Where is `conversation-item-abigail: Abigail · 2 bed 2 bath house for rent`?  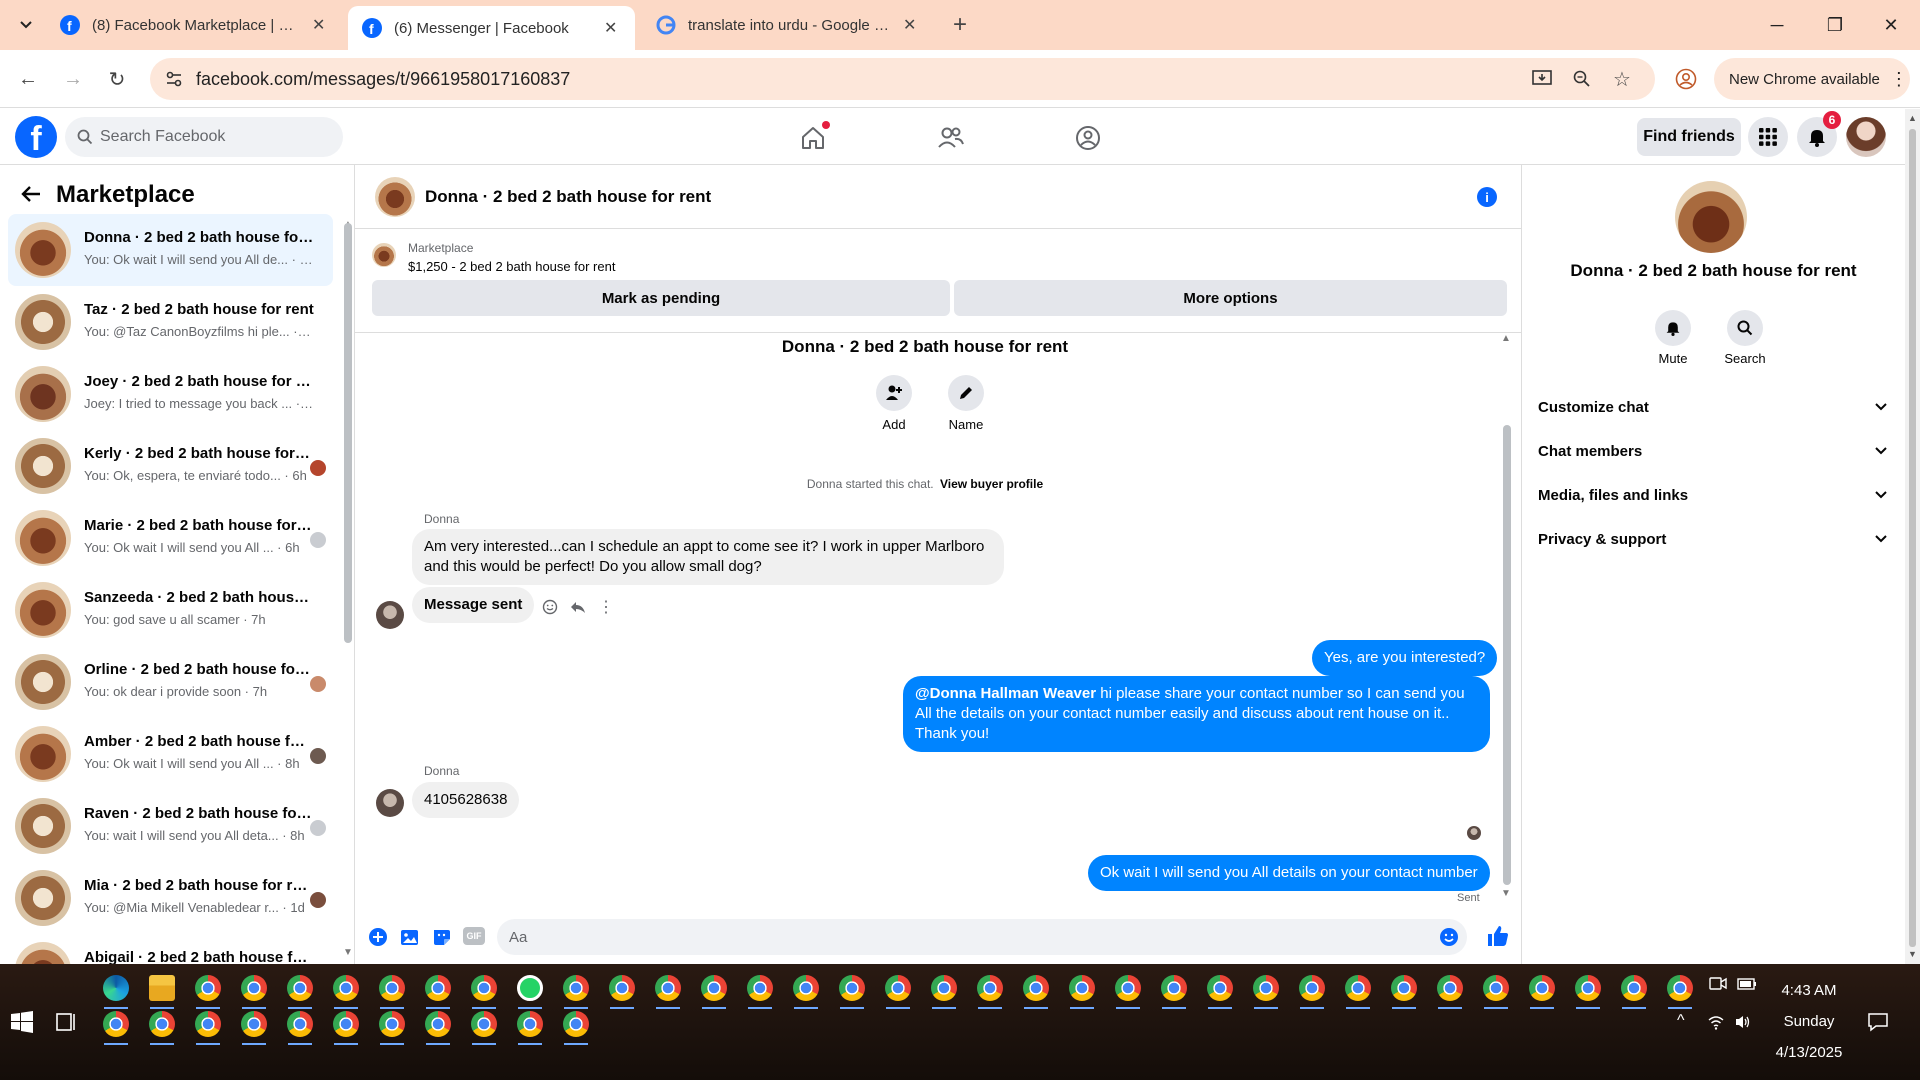 conversation-item-abigail: Abigail · 2 bed 2 bath house for rent is located at coordinates (170, 949).